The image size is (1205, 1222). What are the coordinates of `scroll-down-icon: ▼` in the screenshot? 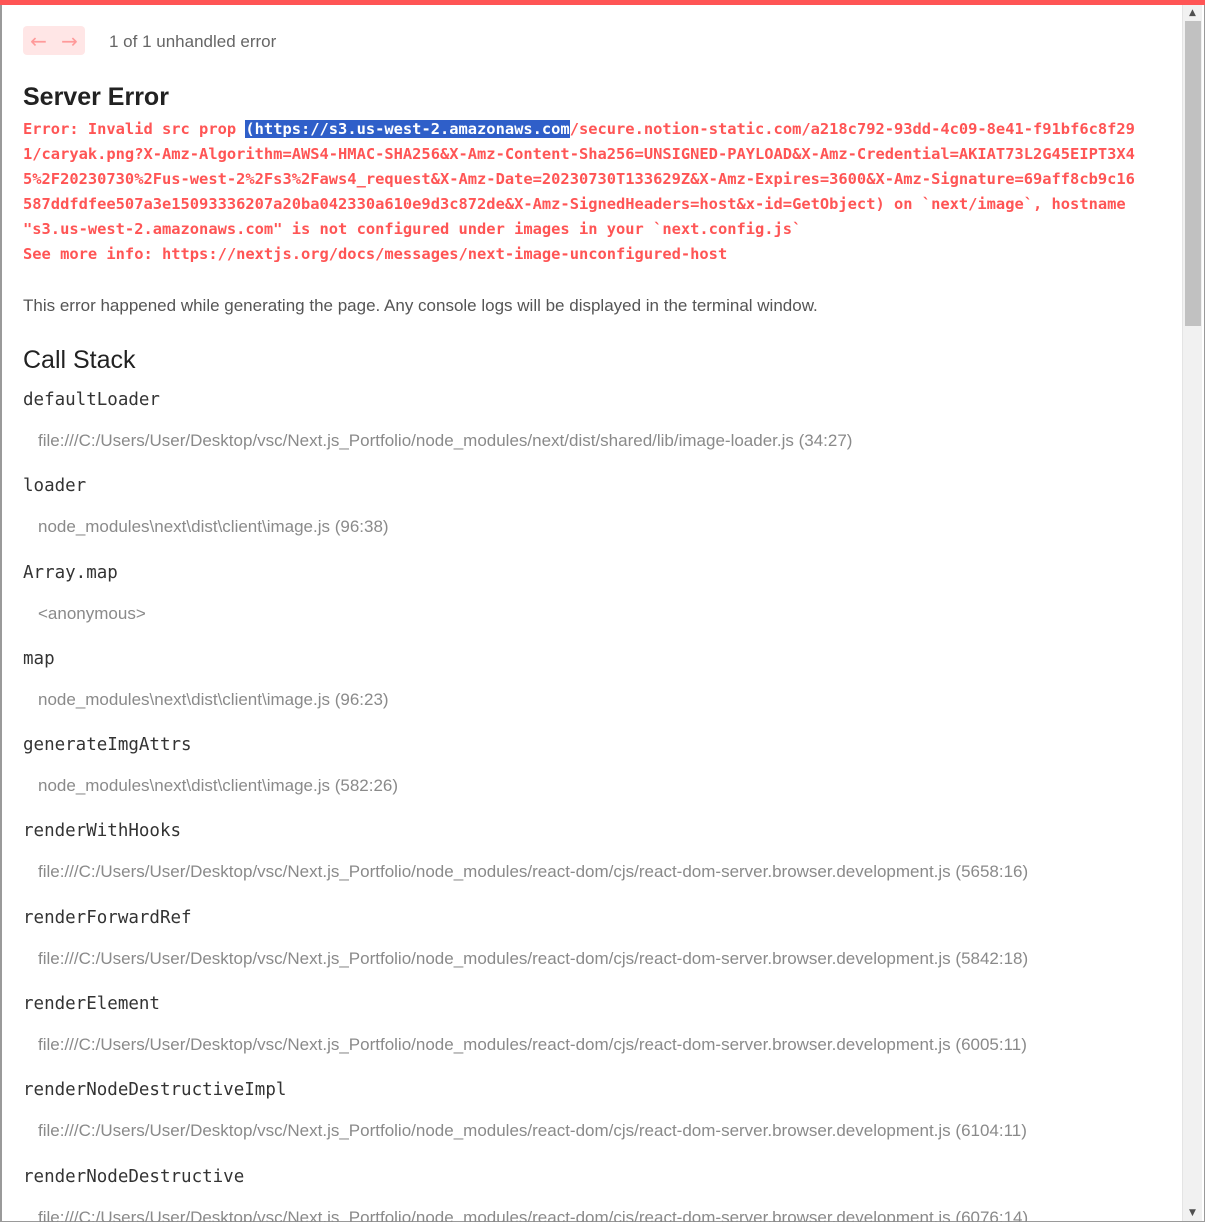 It's located at (1192, 1213).